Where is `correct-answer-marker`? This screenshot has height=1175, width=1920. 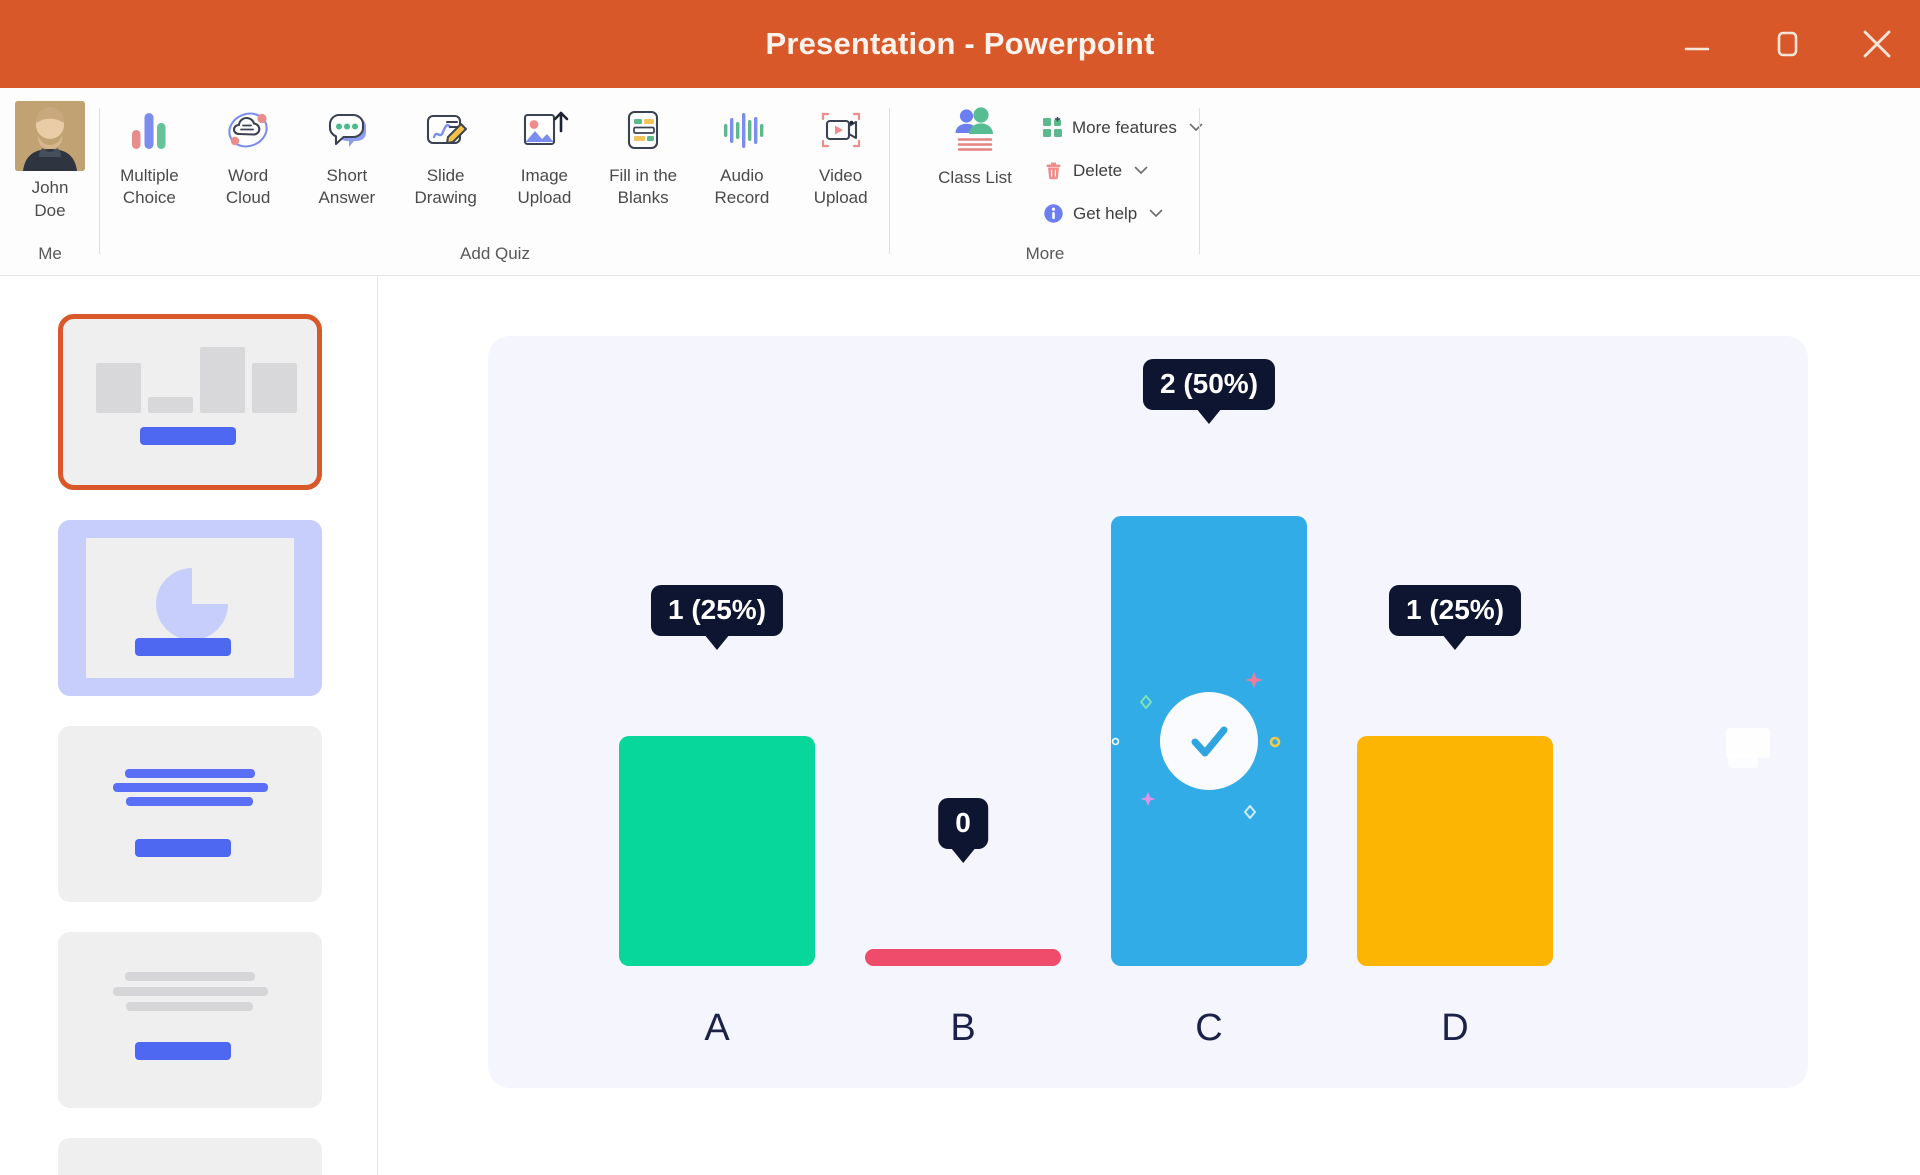
correct-answer-marker is located at coordinates (1209, 741).